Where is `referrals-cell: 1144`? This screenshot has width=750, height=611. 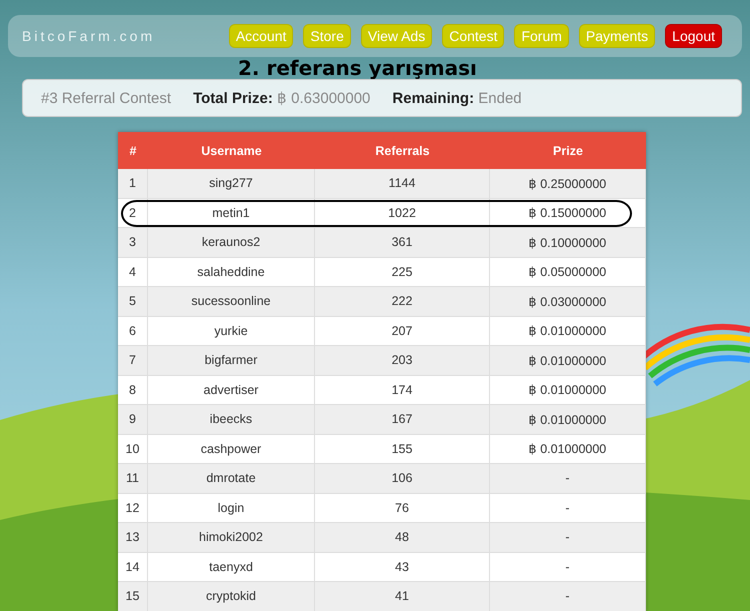
referrals-cell: 1144 is located at coordinates (402, 183).